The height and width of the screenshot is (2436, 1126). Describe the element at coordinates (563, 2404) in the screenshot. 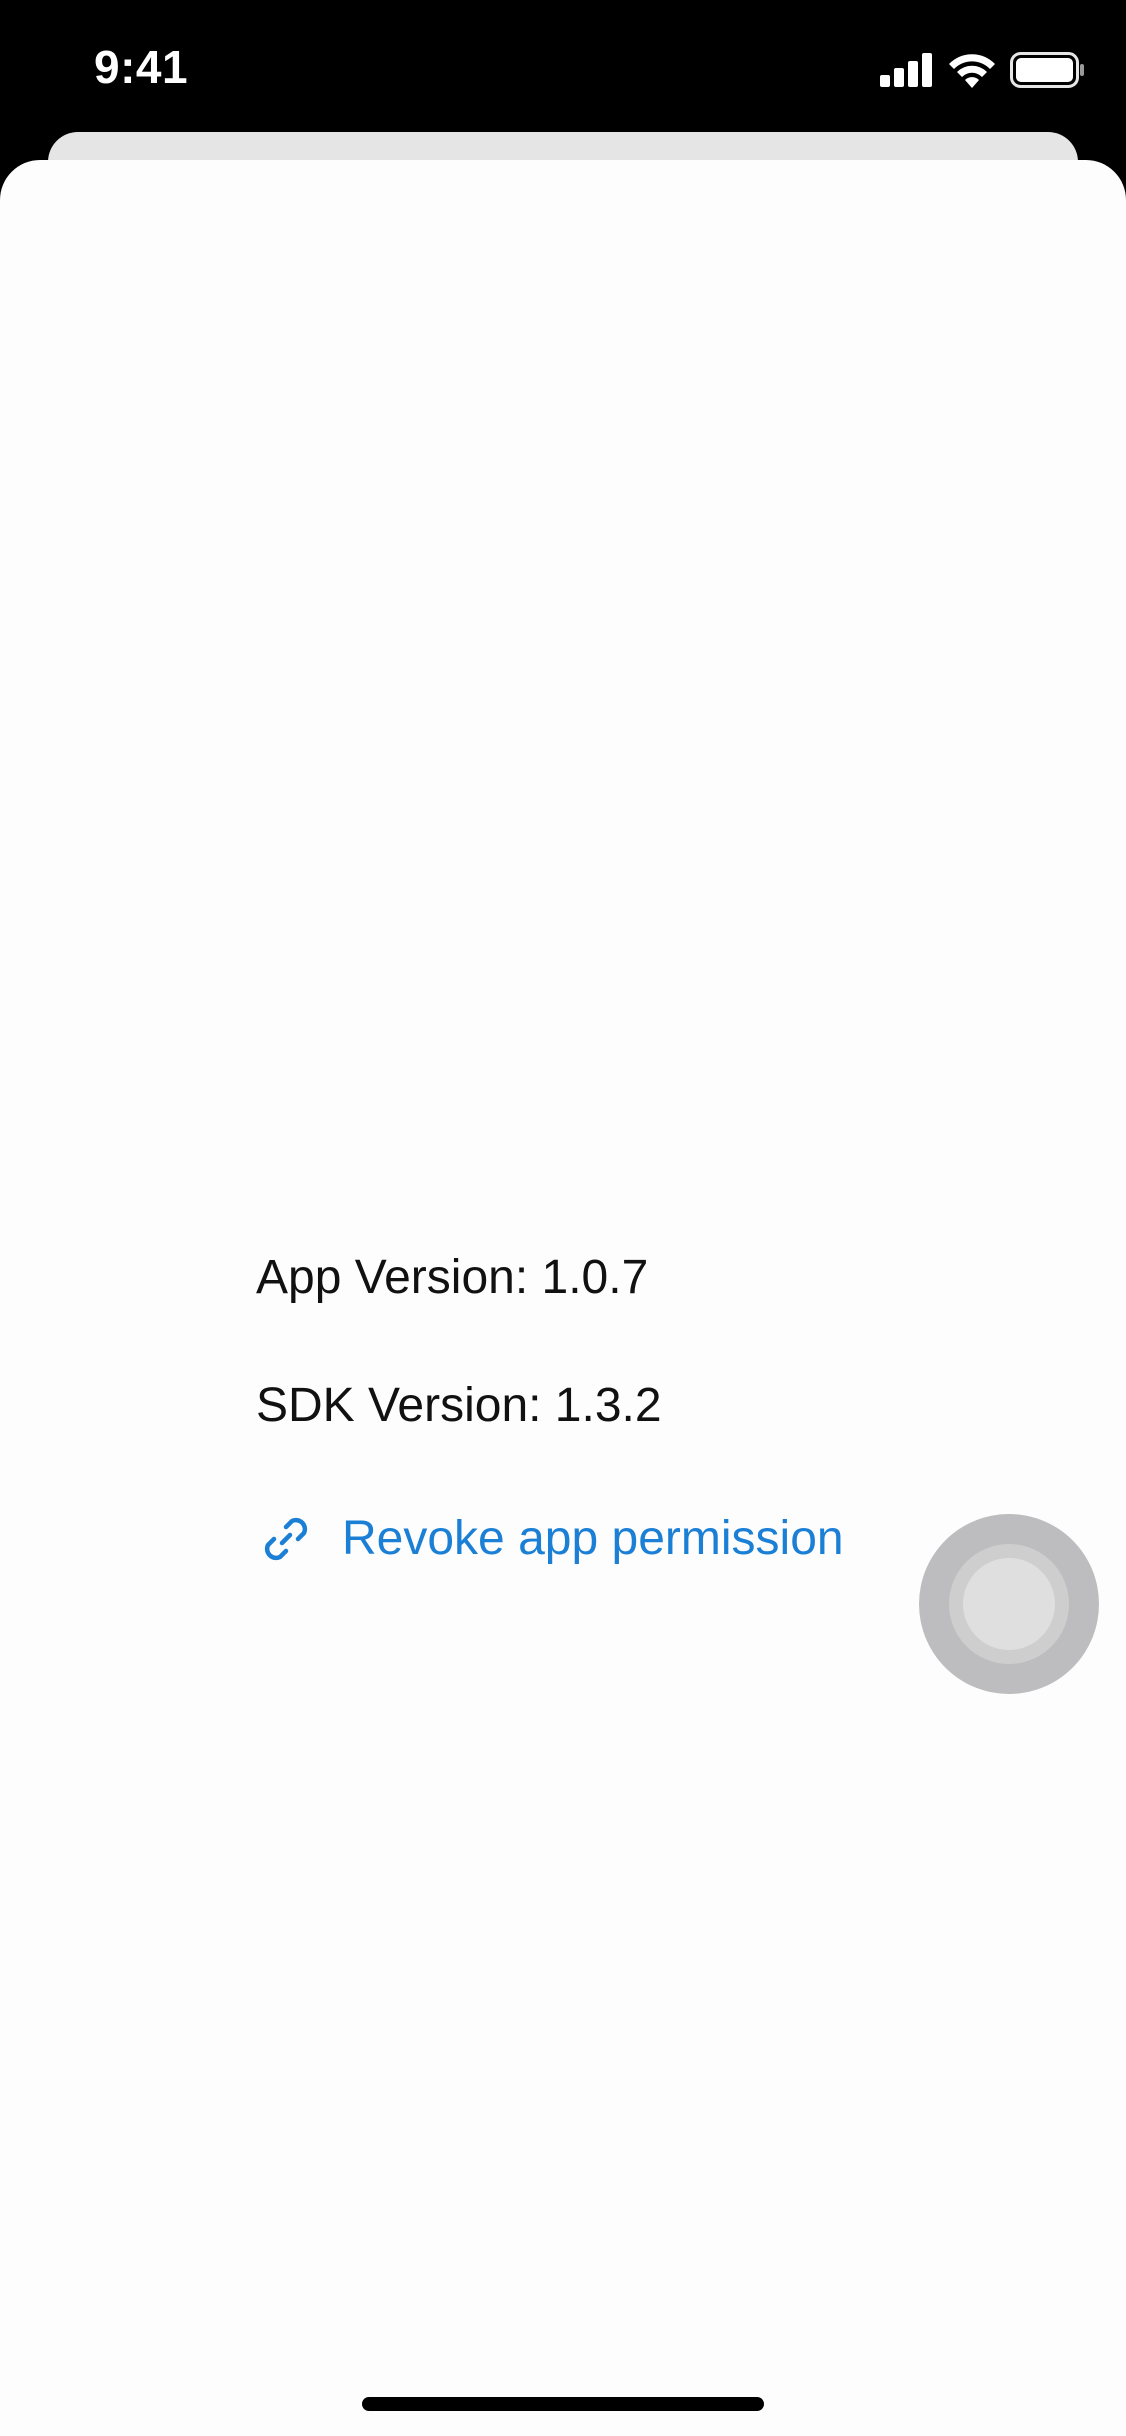

I see `home-indicator` at that location.